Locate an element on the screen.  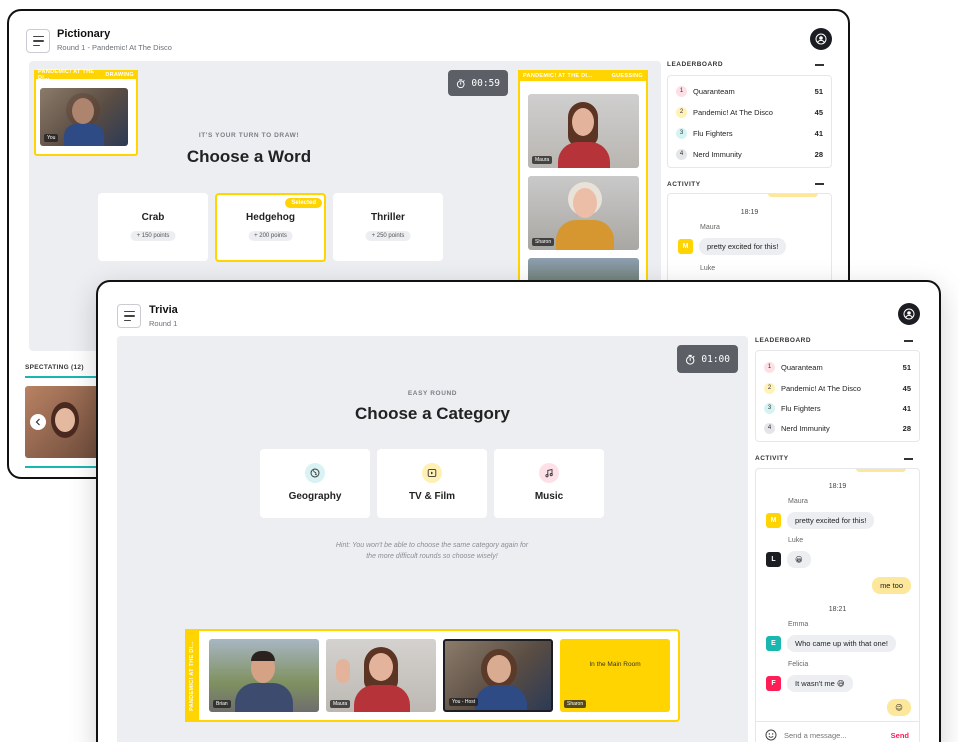
video-label: Sharon is located at coordinates (543, 242).